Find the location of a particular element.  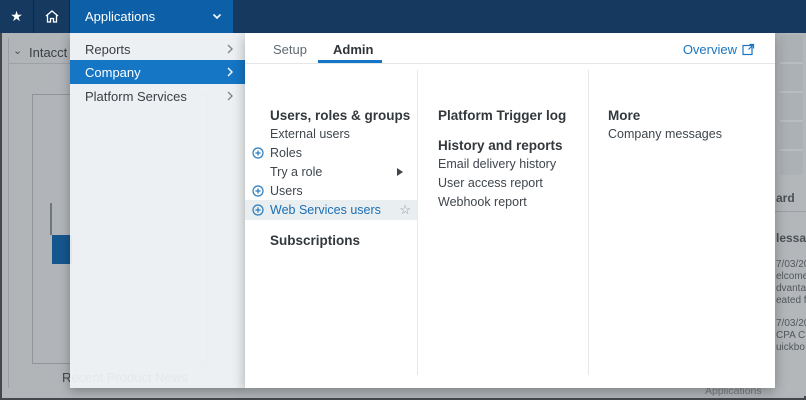

bg-fragment: uickbo is located at coordinates (790, 347).